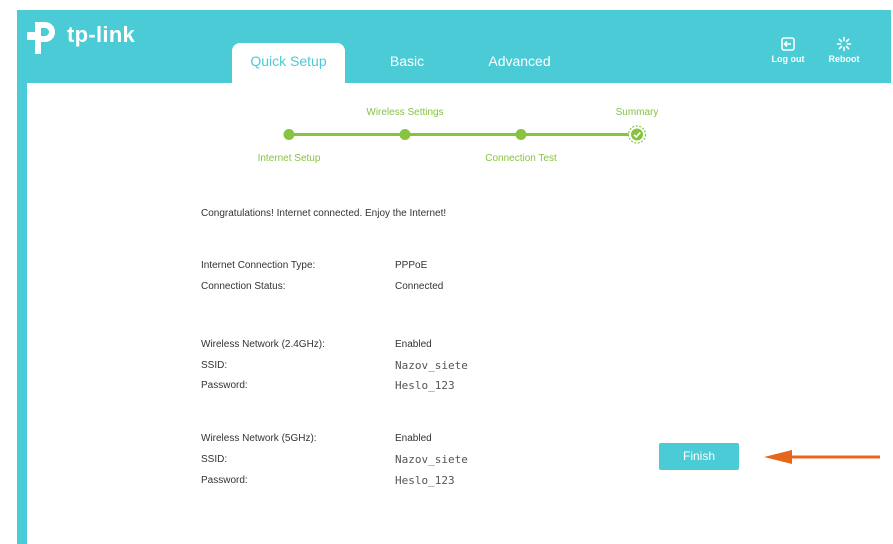  What do you see at coordinates (413, 344) in the screenshot?
I see `wireless-24-value: Enabled` at bounding box center [413, 344].